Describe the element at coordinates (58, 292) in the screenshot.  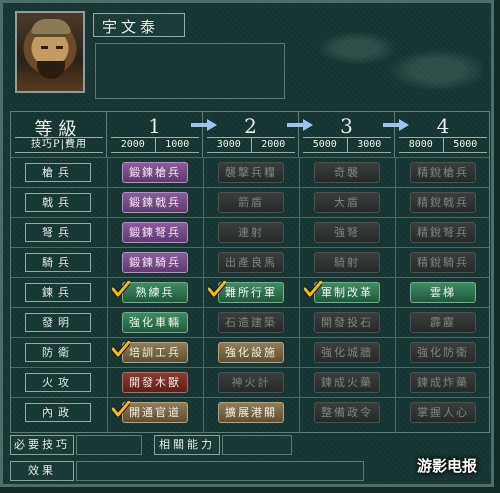
I see `category-label: 鍊兵` at that location.